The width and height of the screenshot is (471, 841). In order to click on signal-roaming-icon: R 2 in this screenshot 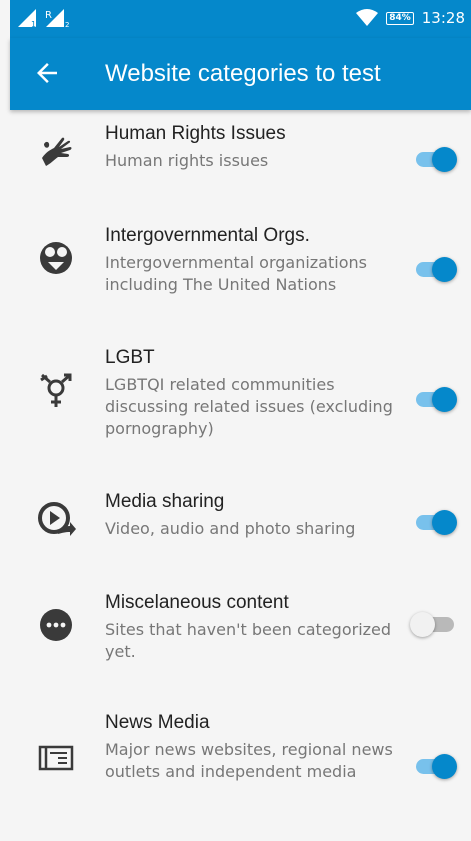, I will do `click(57, 18)`.